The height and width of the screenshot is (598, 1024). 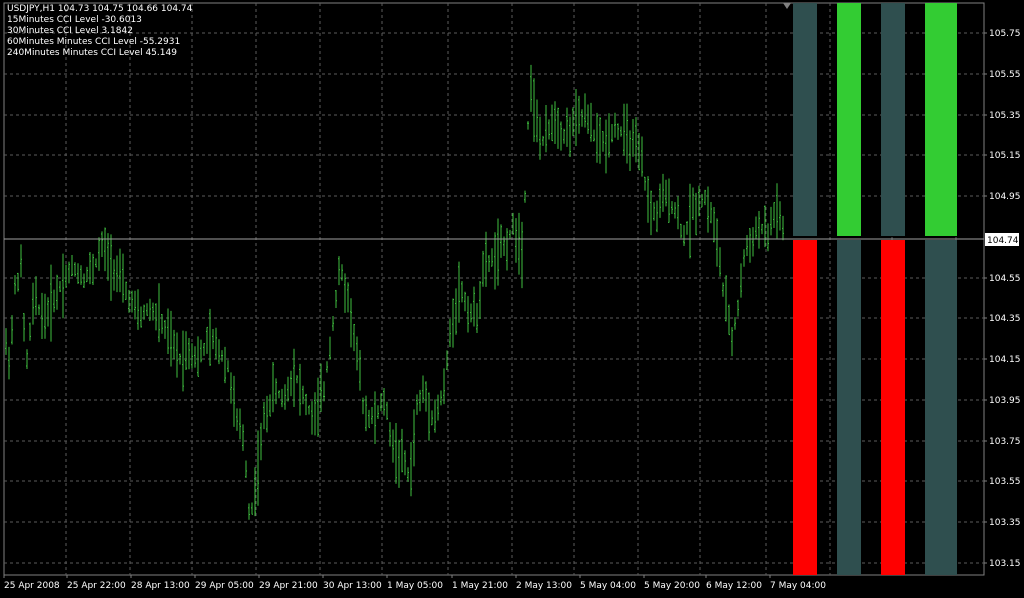 I want to click on y-tick-label: 105.15, so click(x=1005, y=156).